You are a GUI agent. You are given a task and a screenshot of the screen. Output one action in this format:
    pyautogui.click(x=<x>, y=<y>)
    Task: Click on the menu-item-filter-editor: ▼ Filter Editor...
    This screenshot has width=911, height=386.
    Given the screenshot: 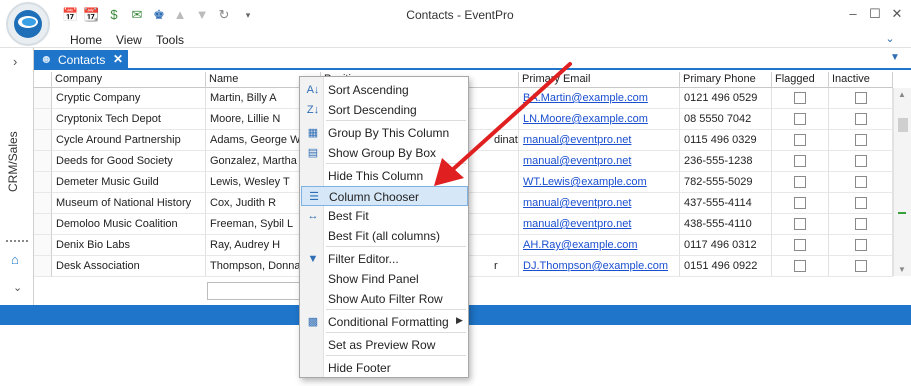 What is the action you would take?
    pyautogui.click(x=384, y=259)
    